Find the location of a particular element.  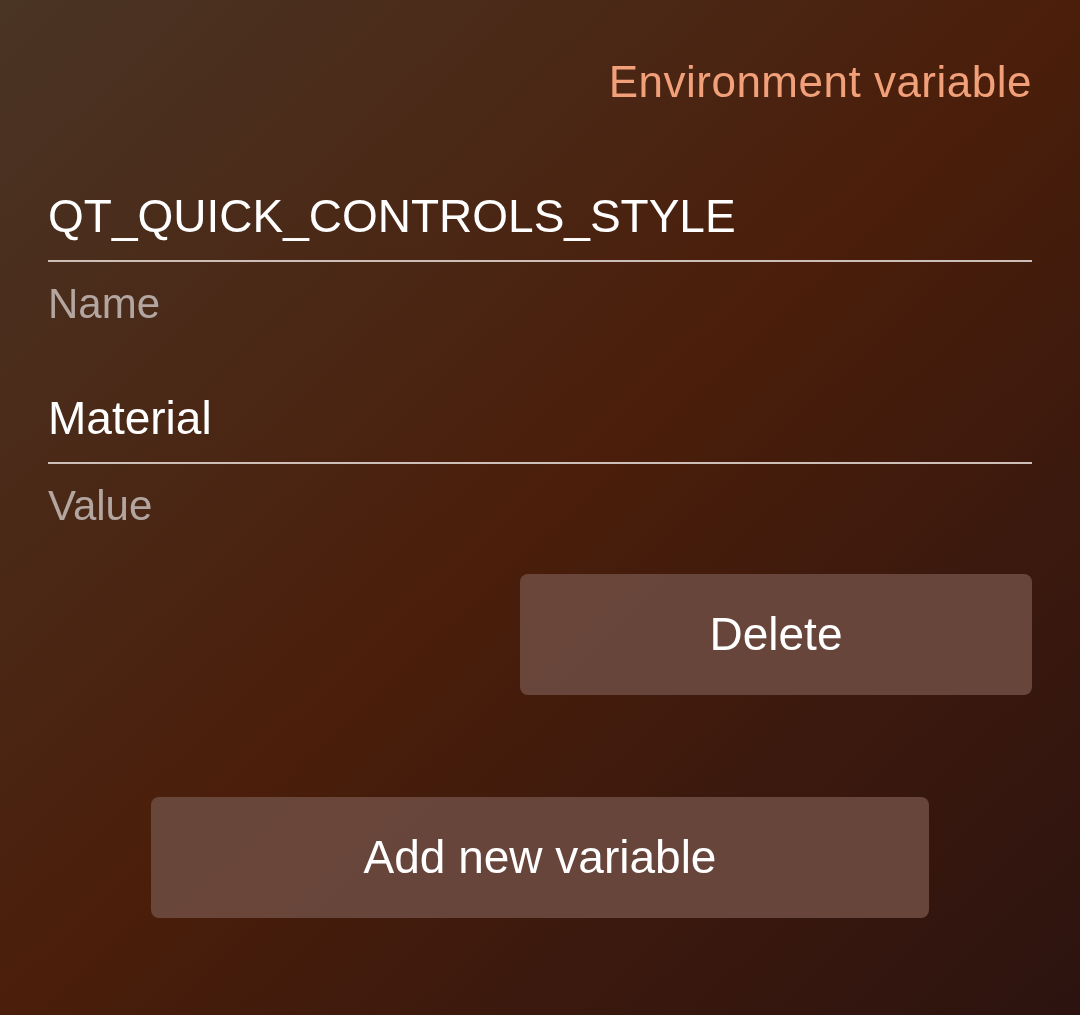

section-title: Environment variable is located at coordinates (820, 82).